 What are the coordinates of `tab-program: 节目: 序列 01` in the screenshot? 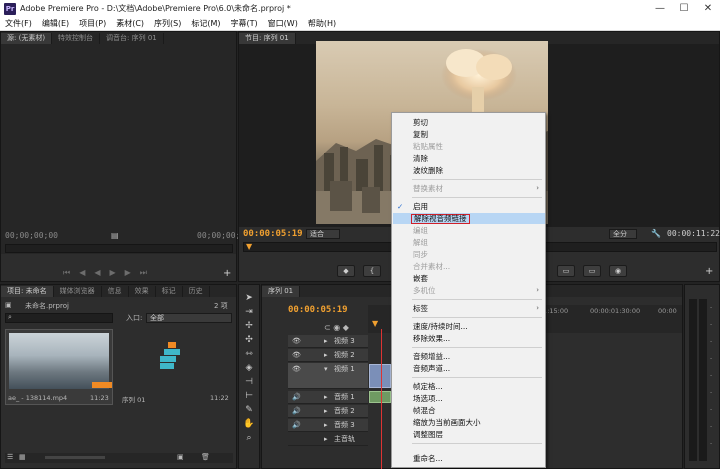 It's located at (267, 38).